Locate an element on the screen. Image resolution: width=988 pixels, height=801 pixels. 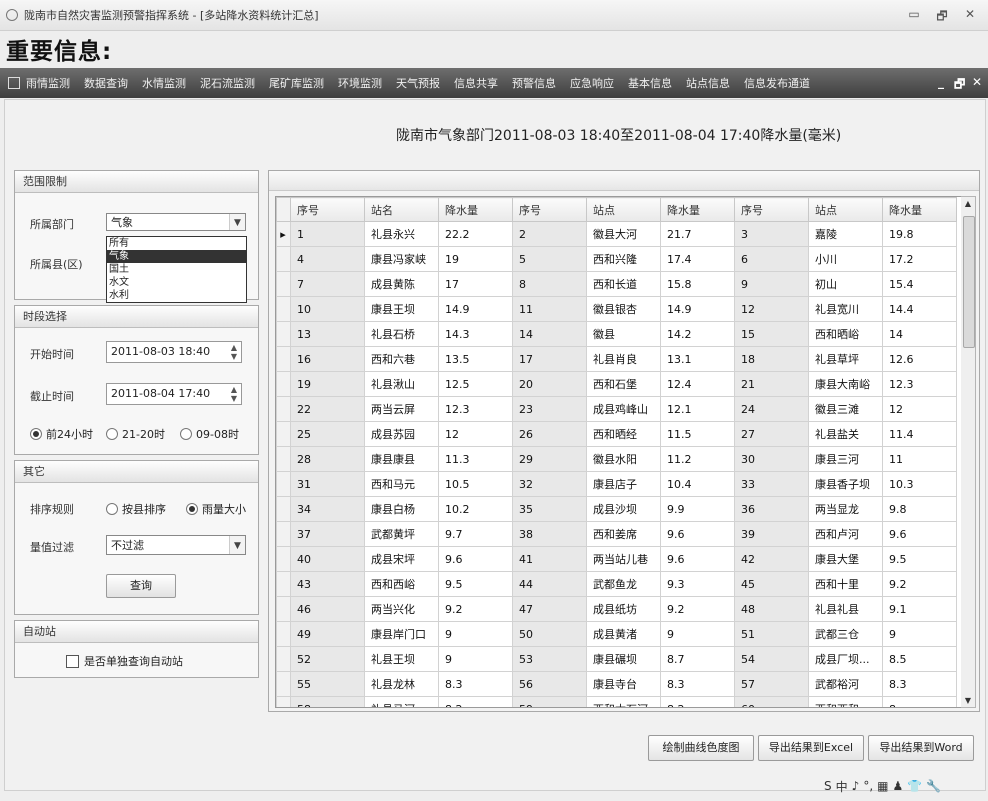
table-cell: 23 is located at coordinates (549, 409).